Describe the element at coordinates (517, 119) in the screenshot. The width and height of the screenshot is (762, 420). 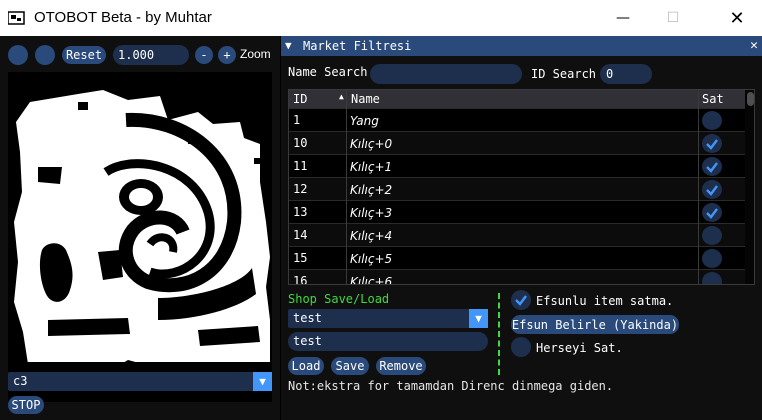
I see `table-row: 1 Yang` at that location.